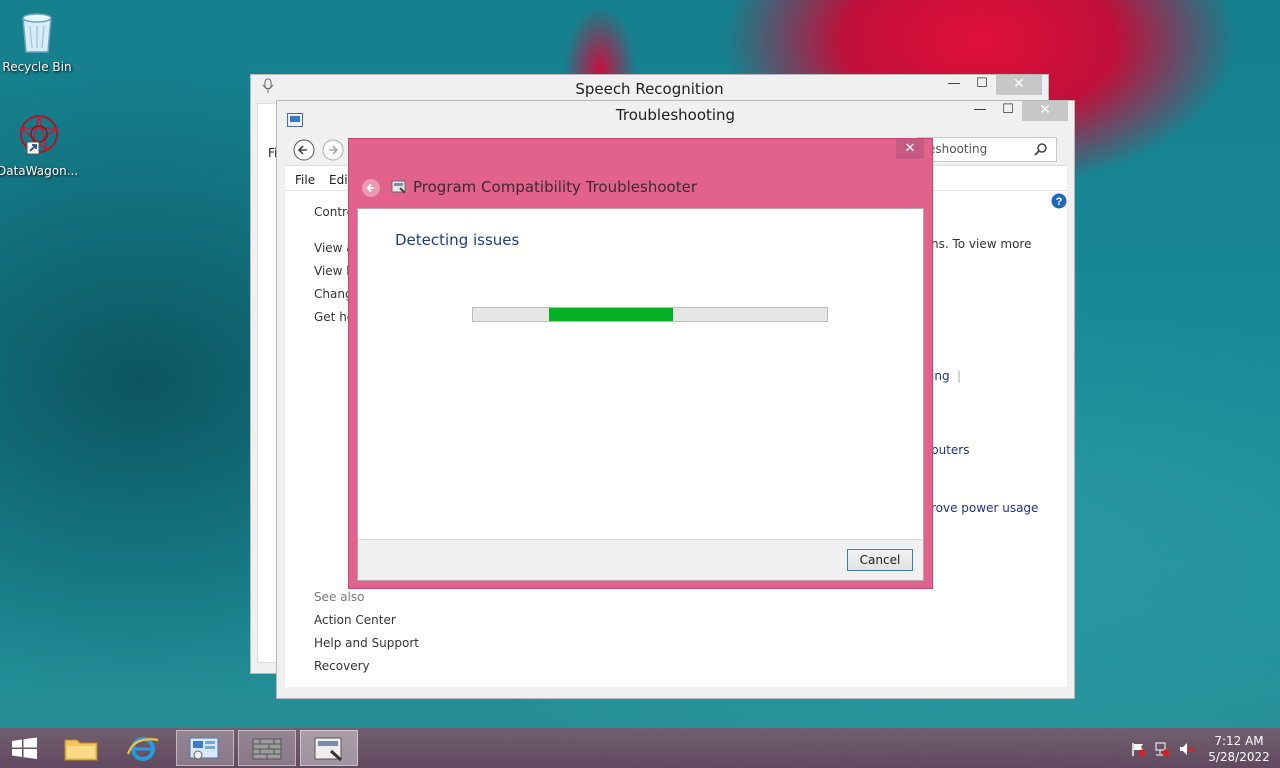 The width and height of the screenshot is (1280, 768). Describe the element at coordinates (910, 149) in the screenshot. I see `dialog-close-button: ✕` at that location.